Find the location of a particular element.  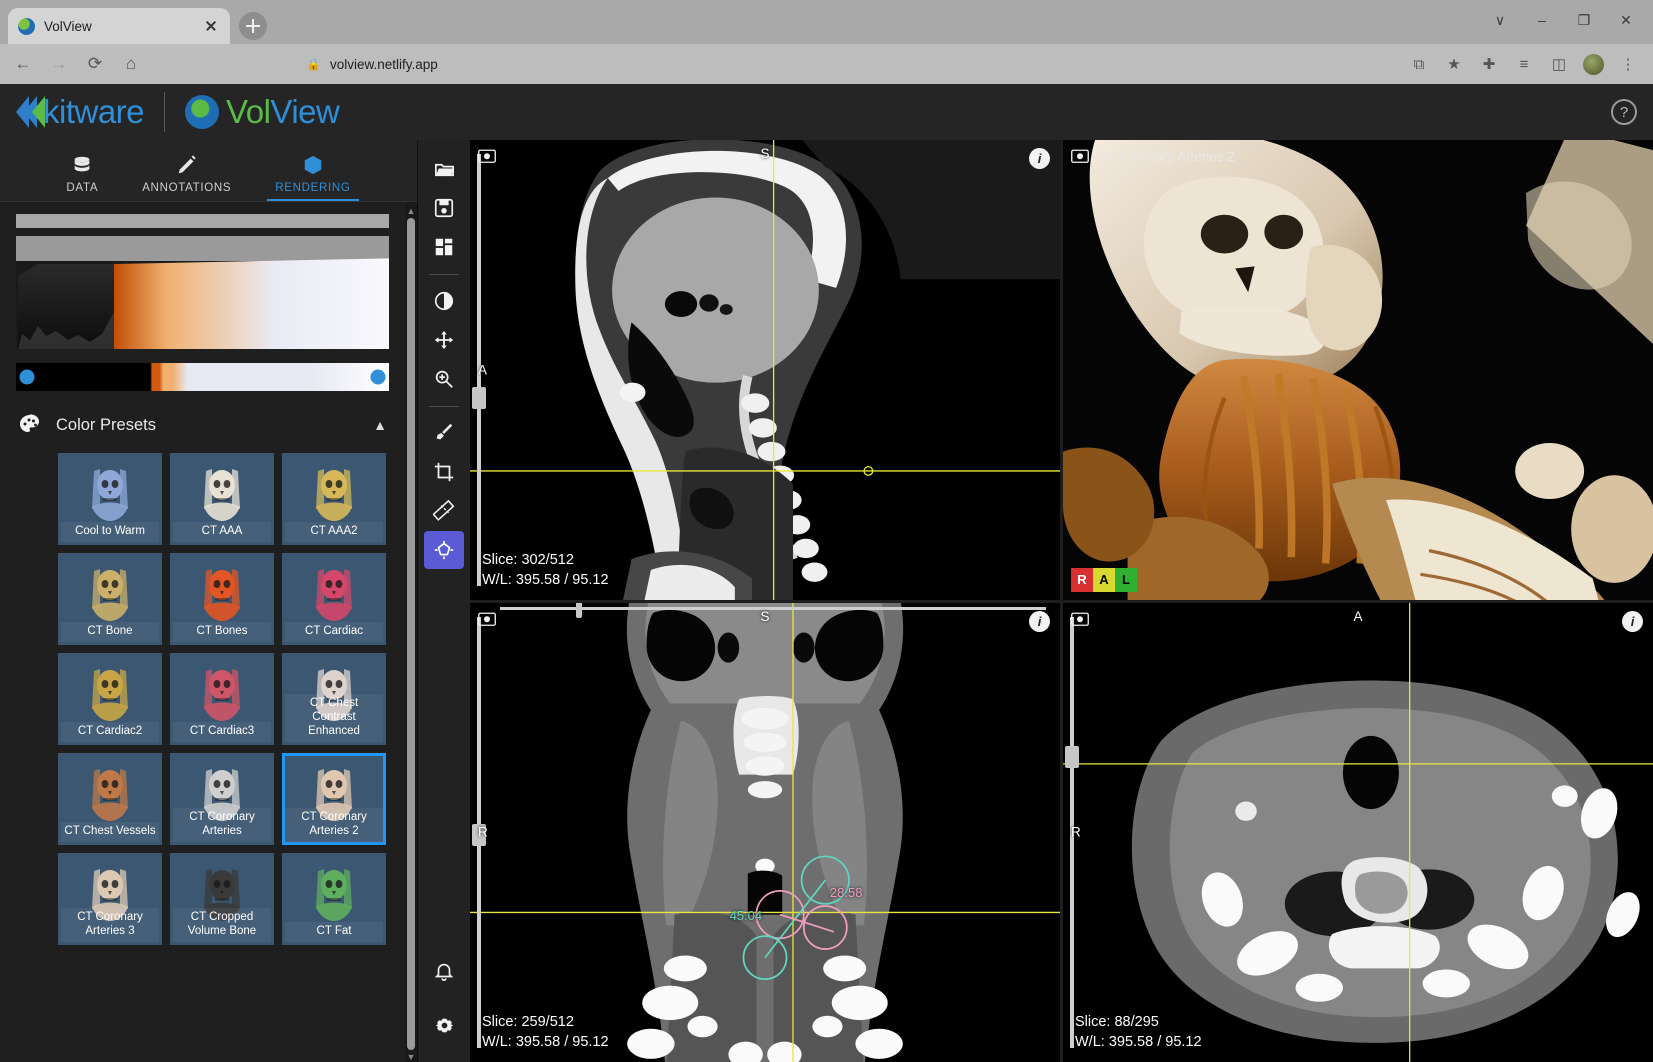

browser-tab: VolView is located at coordinates (119, 26).